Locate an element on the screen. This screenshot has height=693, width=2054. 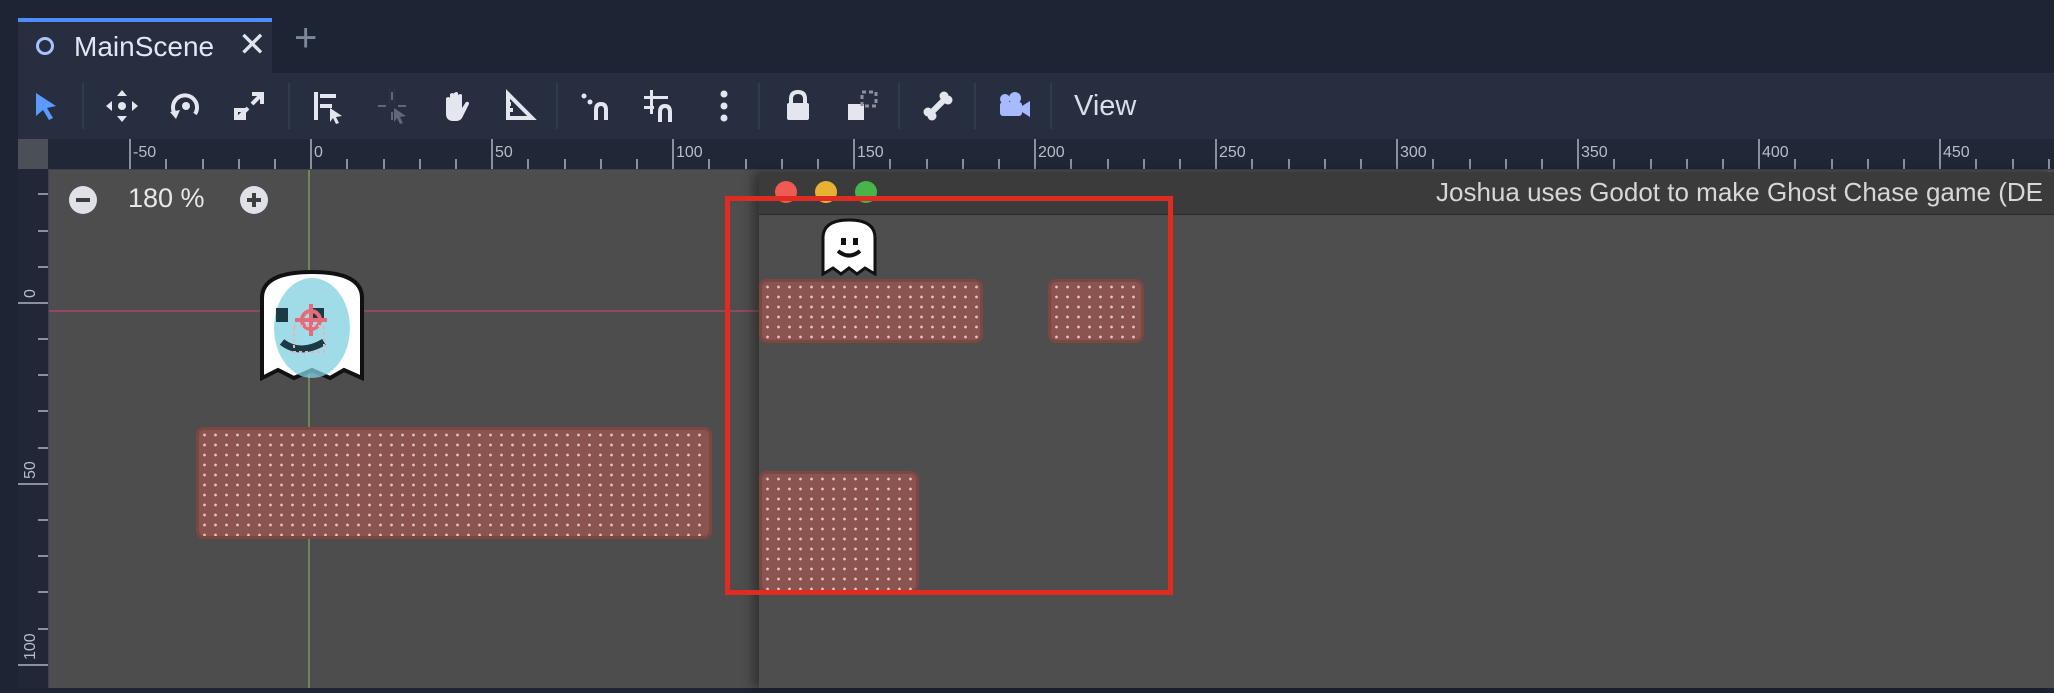
more-vertical-icon is located at coordinates (724, 106).